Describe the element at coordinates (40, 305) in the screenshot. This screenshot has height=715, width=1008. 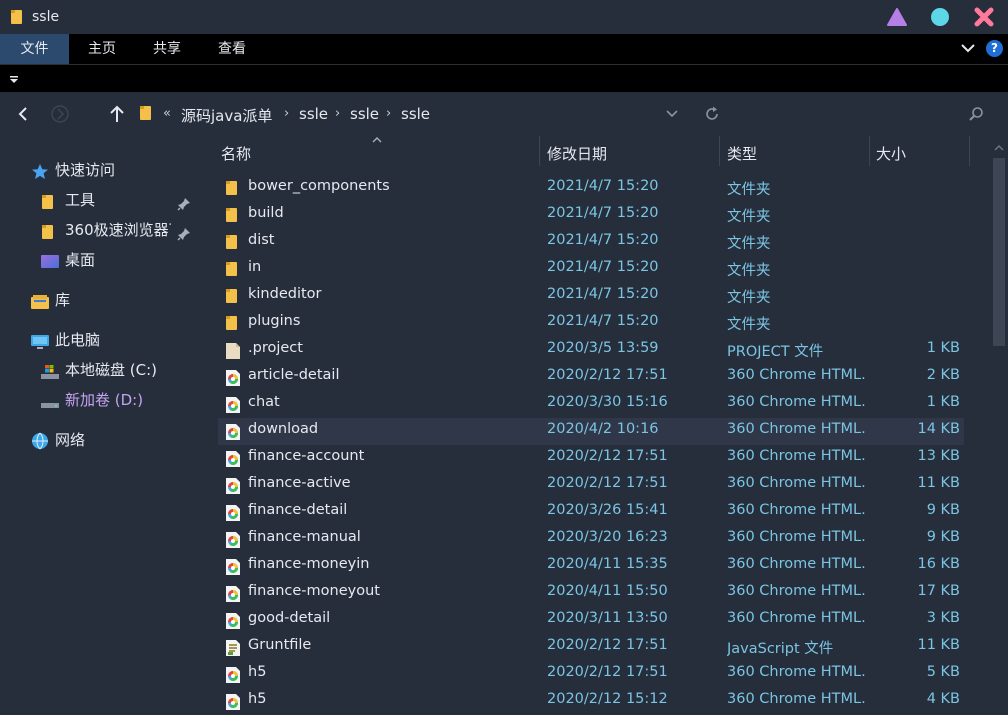
I see `library-icon` at that location.